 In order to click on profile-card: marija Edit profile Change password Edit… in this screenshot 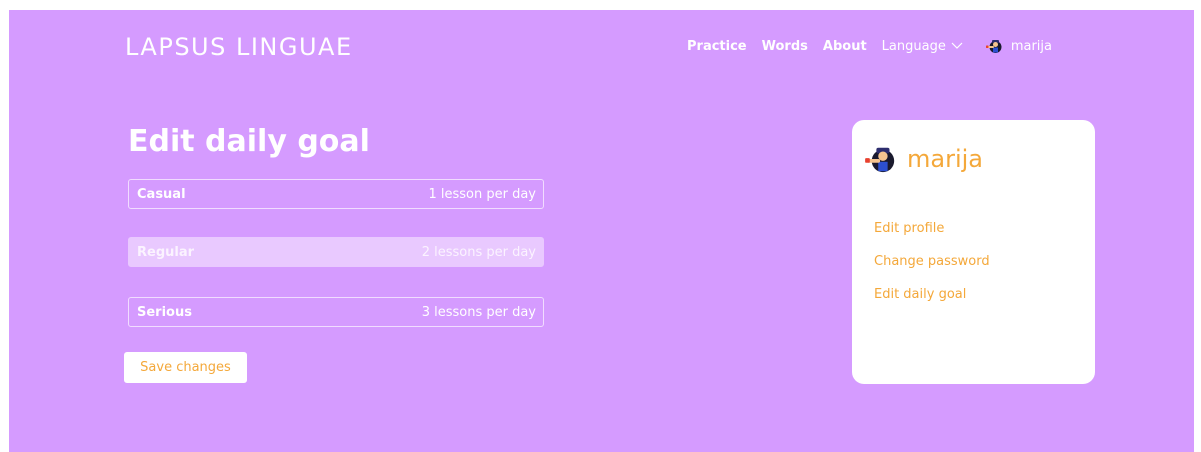, I will do `click(973, 252)`.